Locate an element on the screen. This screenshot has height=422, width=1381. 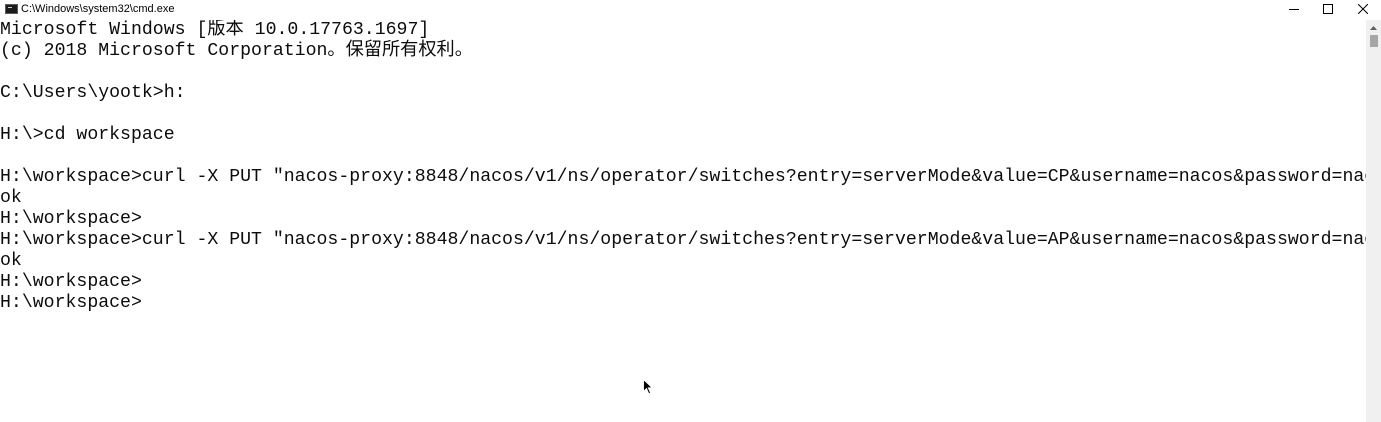
console-line: C:\Users\yootk>h: is located at coordinates (93, 93).